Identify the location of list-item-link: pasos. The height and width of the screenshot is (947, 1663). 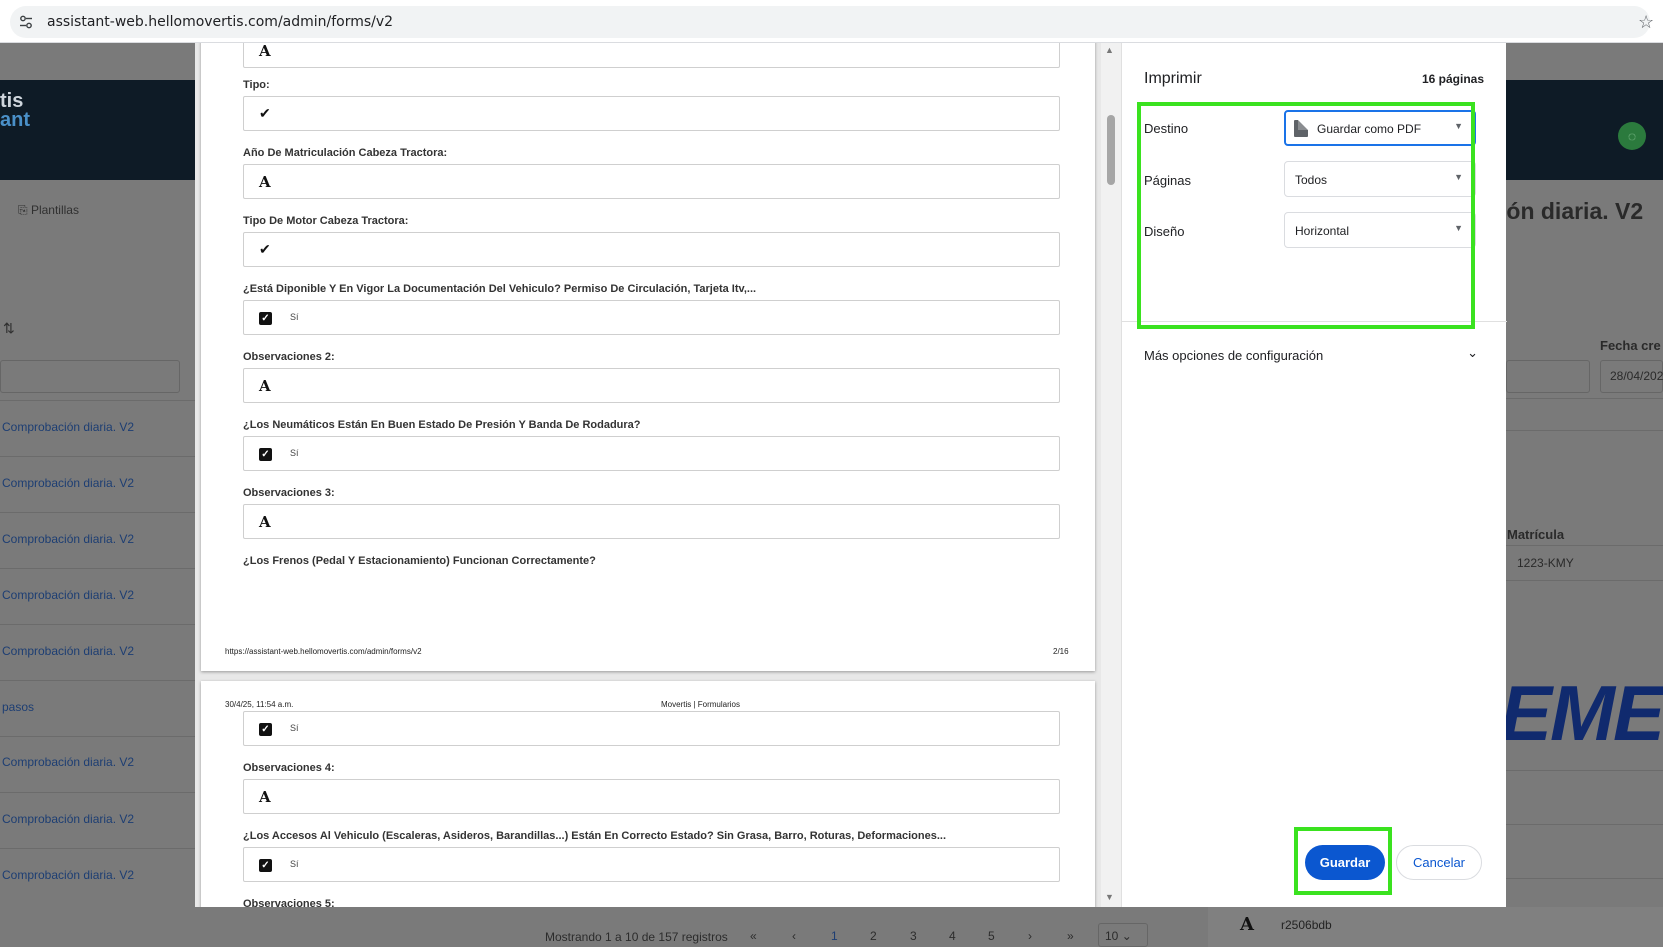
(18, 707).